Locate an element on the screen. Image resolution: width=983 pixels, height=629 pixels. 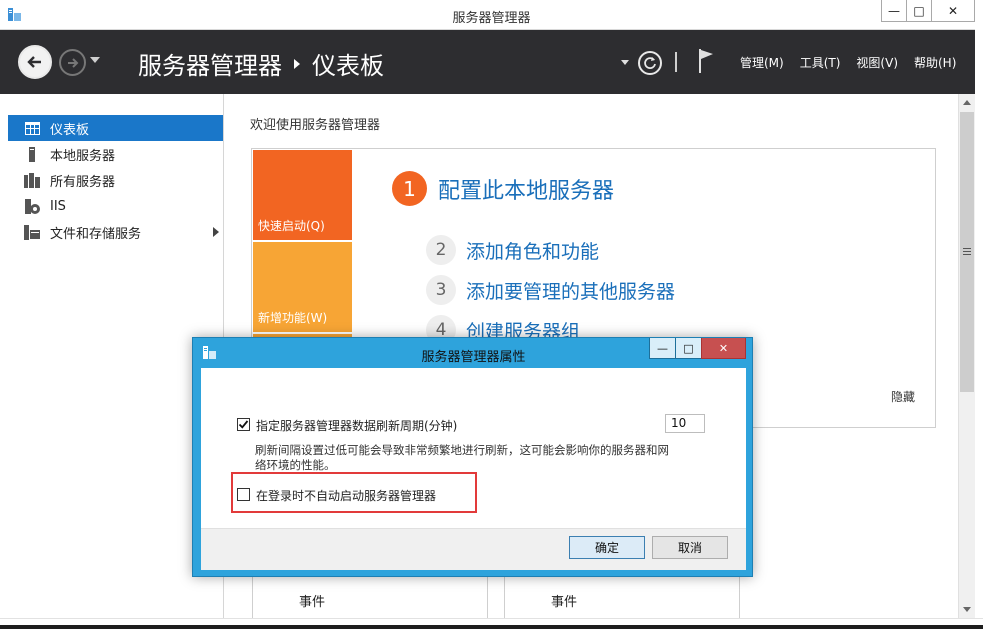
sidebar-item-iis: IIS is located at coordinates (115, 206).